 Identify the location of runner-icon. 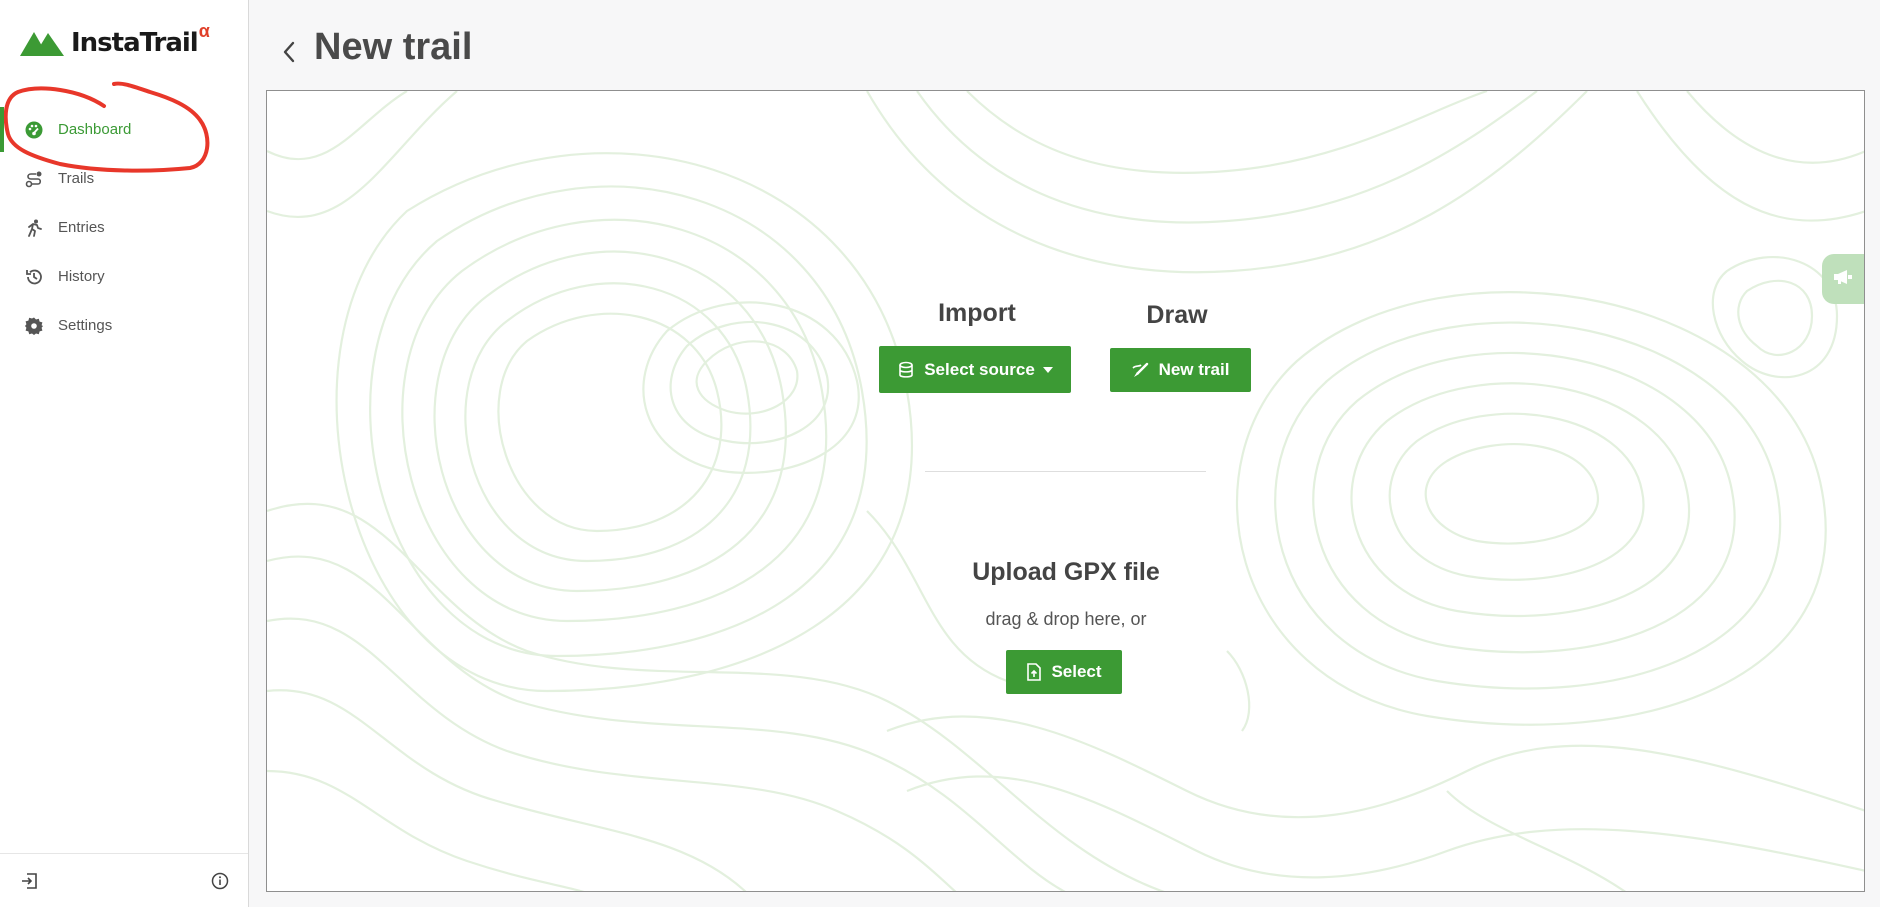
(34, 228).